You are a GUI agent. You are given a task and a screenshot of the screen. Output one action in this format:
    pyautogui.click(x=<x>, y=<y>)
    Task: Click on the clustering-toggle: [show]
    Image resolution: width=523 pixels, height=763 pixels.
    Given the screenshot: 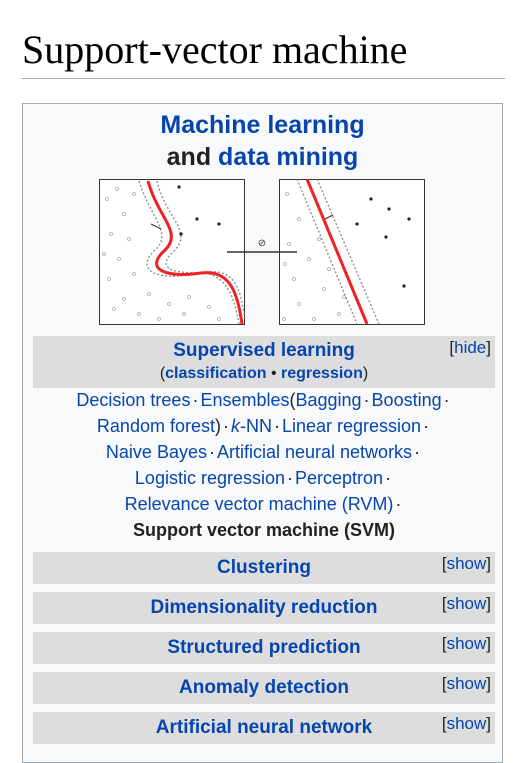 What is the action you would take?
    pyautogui.click(x=466, y=563)
    